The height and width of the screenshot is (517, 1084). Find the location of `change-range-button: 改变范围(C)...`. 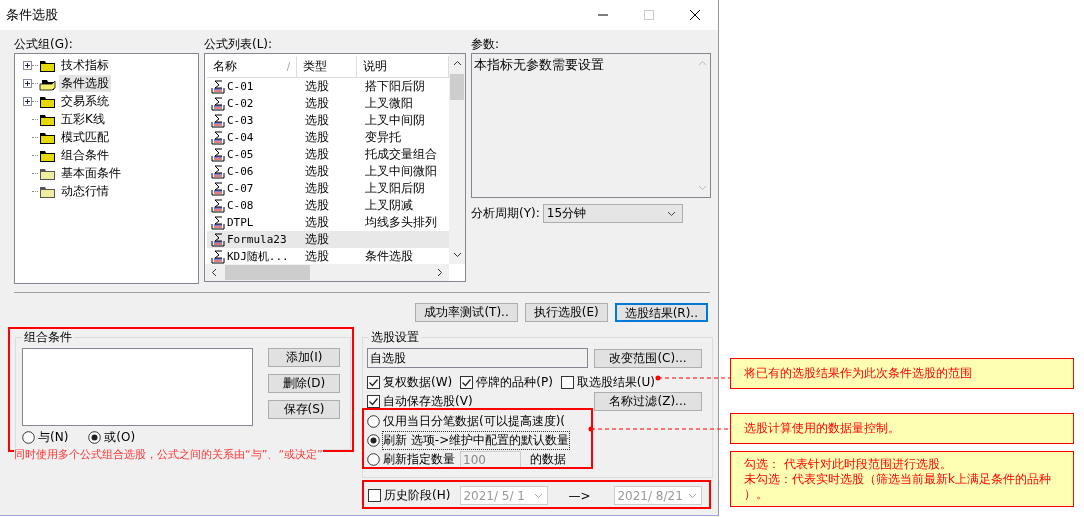

change-range-button: 改变范围(C)... is located at coordinates (648, 358).